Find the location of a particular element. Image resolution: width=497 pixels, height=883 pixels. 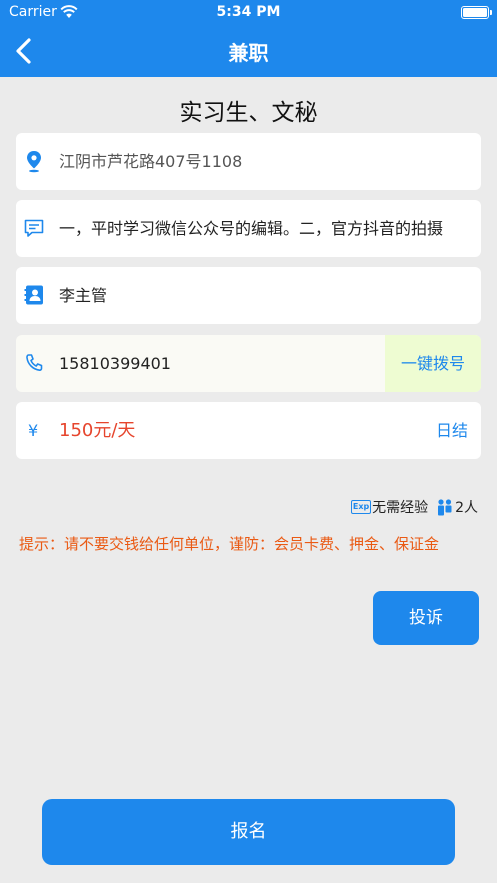

battery-icon is located at coordinates (476, 12).